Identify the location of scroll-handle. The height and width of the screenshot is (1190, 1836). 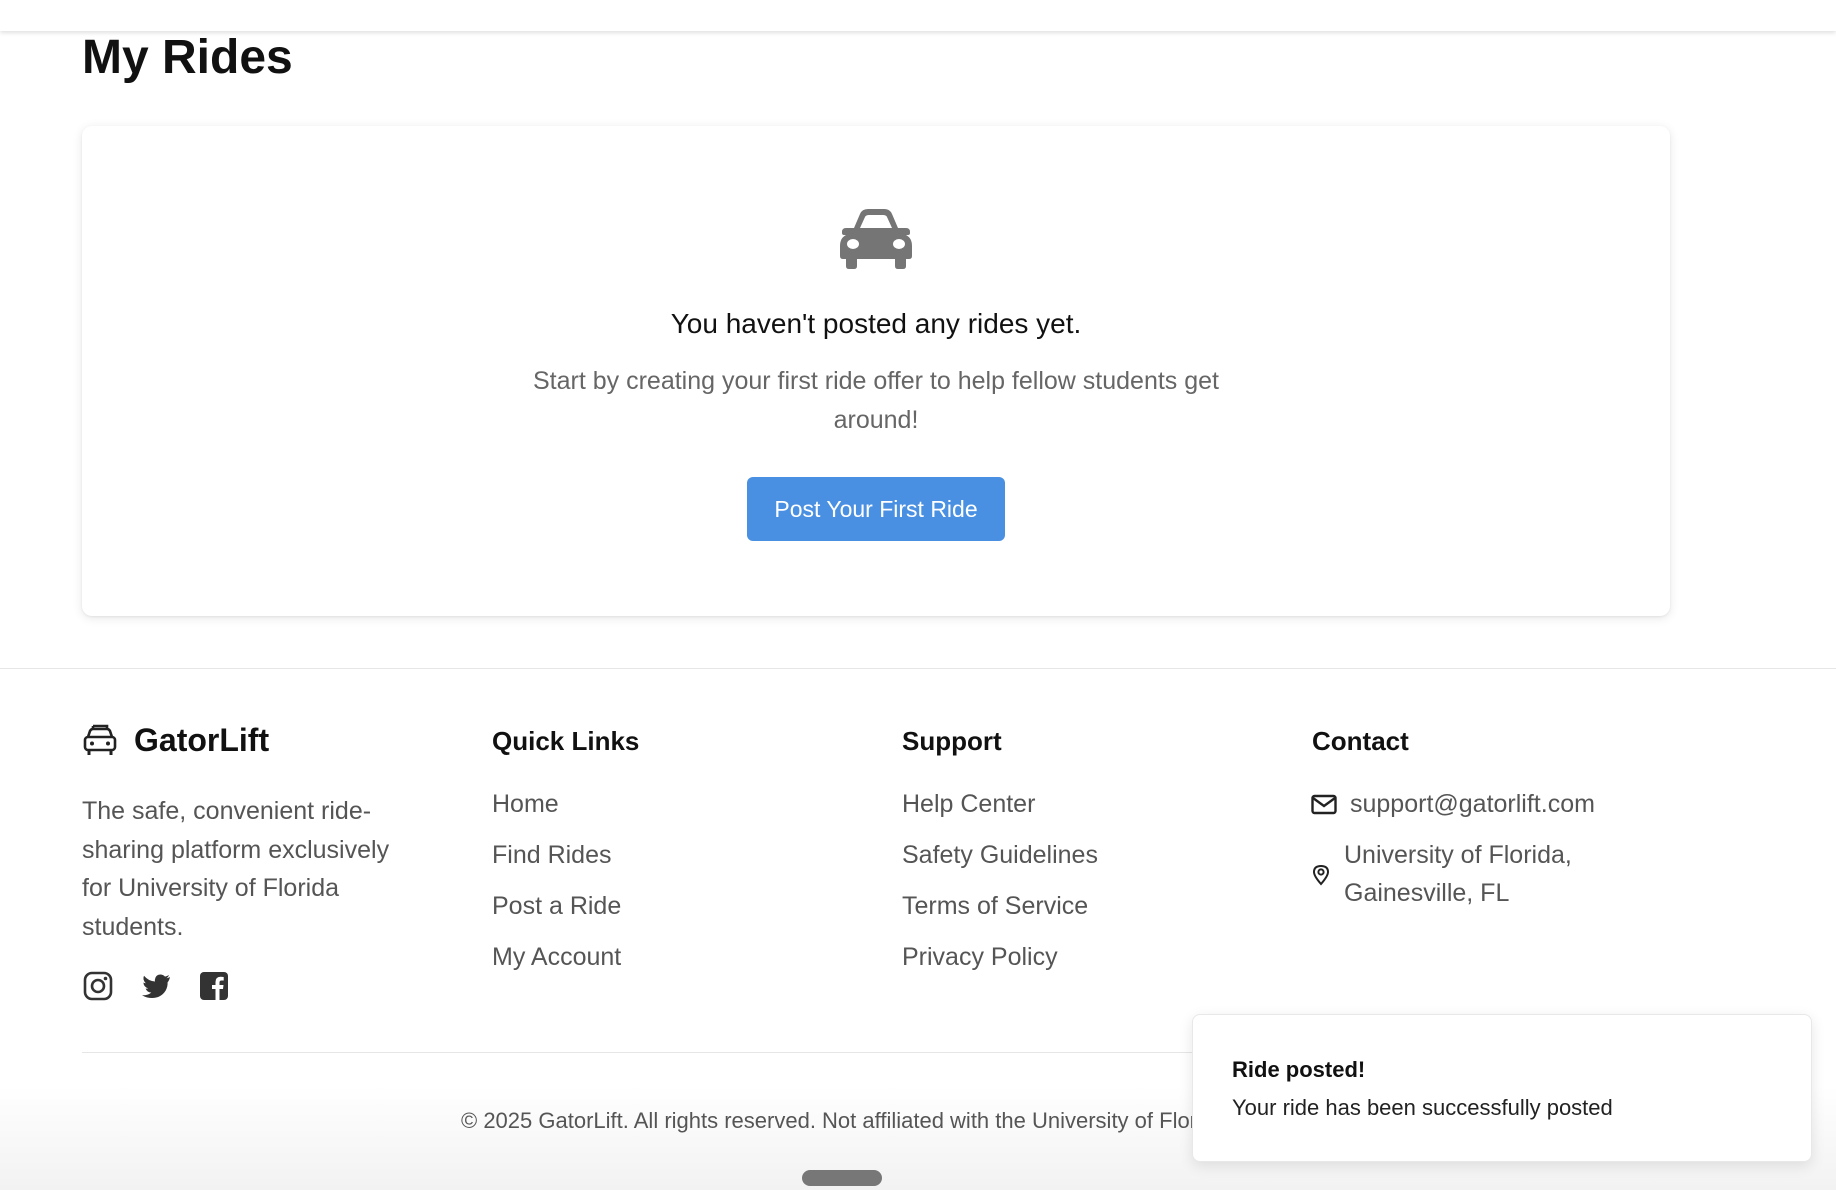
(842, 1178).